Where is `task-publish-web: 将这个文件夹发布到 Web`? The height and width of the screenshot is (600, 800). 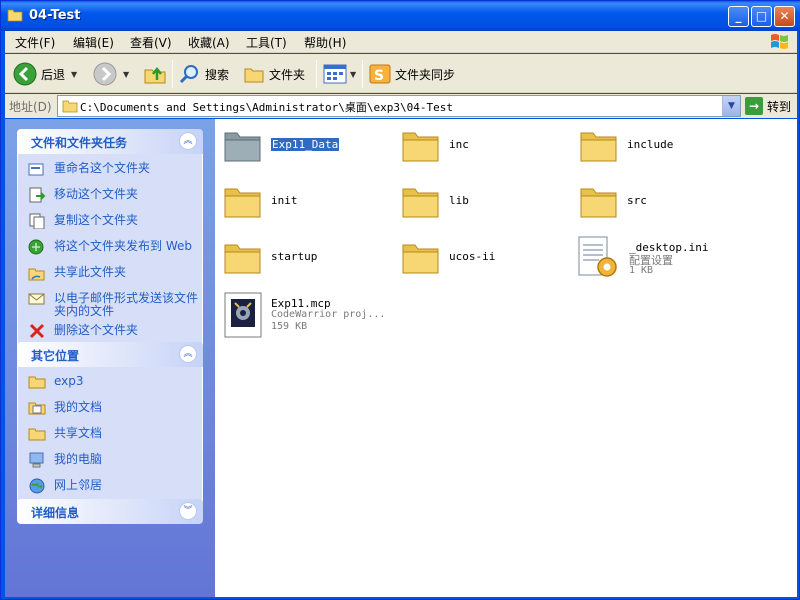
task-publish-web: 将这个文件夹发布到 Web is located at coordinates (115, 249).